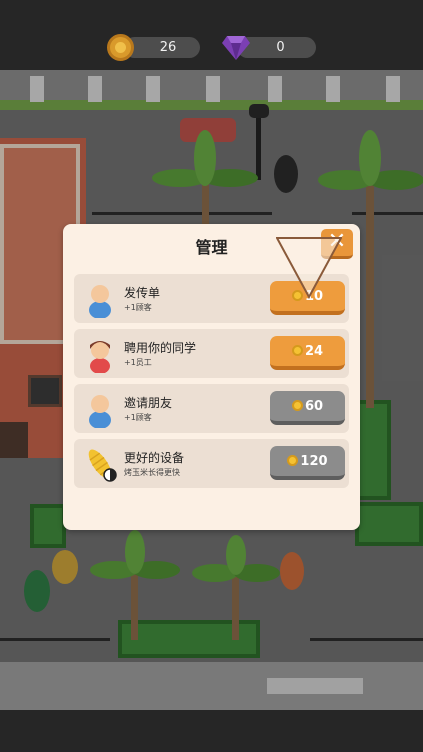 The image size is (423, 752). Describe the element at coordinates (100, 411) in the screenshot. I see `friend-icon` at that location.